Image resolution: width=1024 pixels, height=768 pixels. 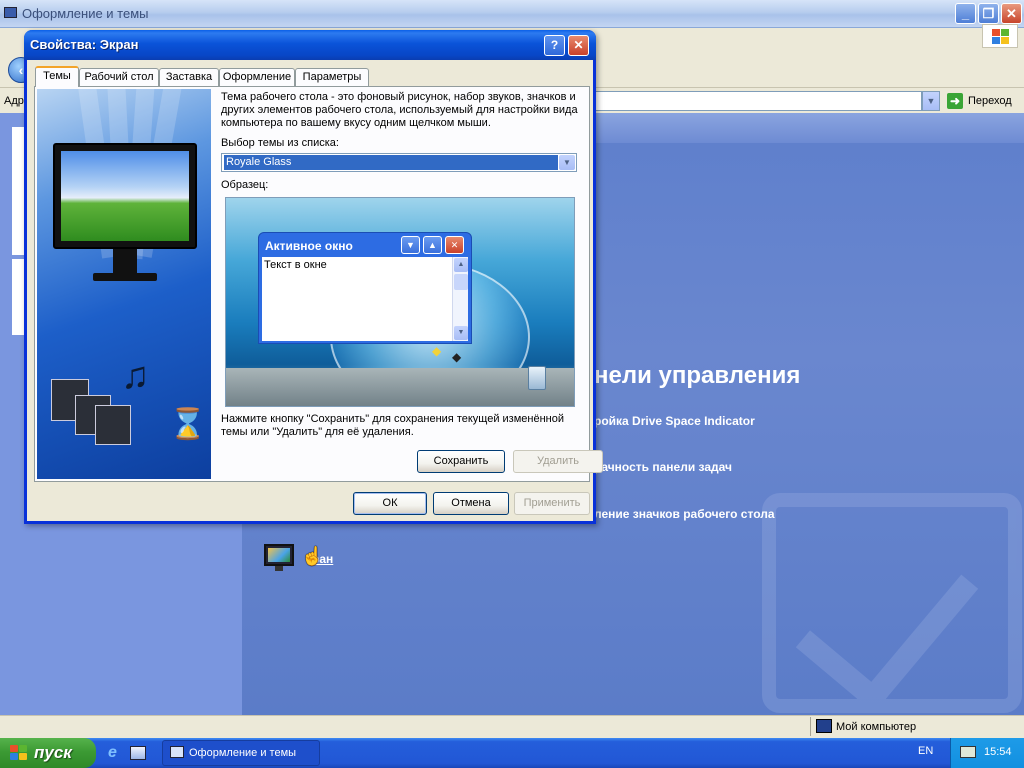 What do you see at coordinates (892, 603) in the screenshot?
I see `category-watermark-icon` at bounding box center [892, 603].